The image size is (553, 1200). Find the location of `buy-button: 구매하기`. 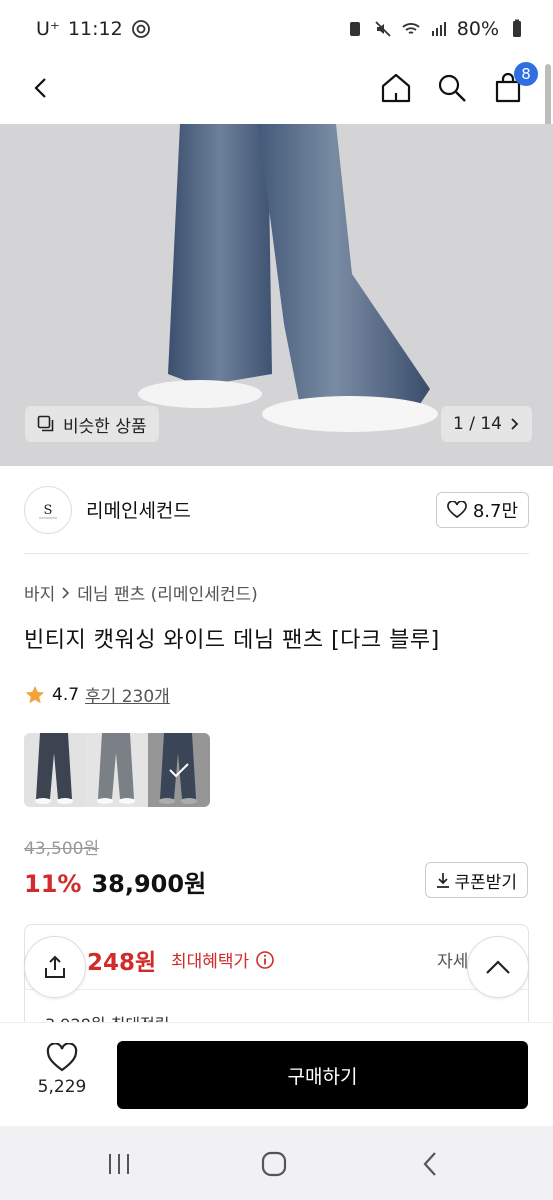

buy-button: 구매하기 is located at coordinates (322, 1075).